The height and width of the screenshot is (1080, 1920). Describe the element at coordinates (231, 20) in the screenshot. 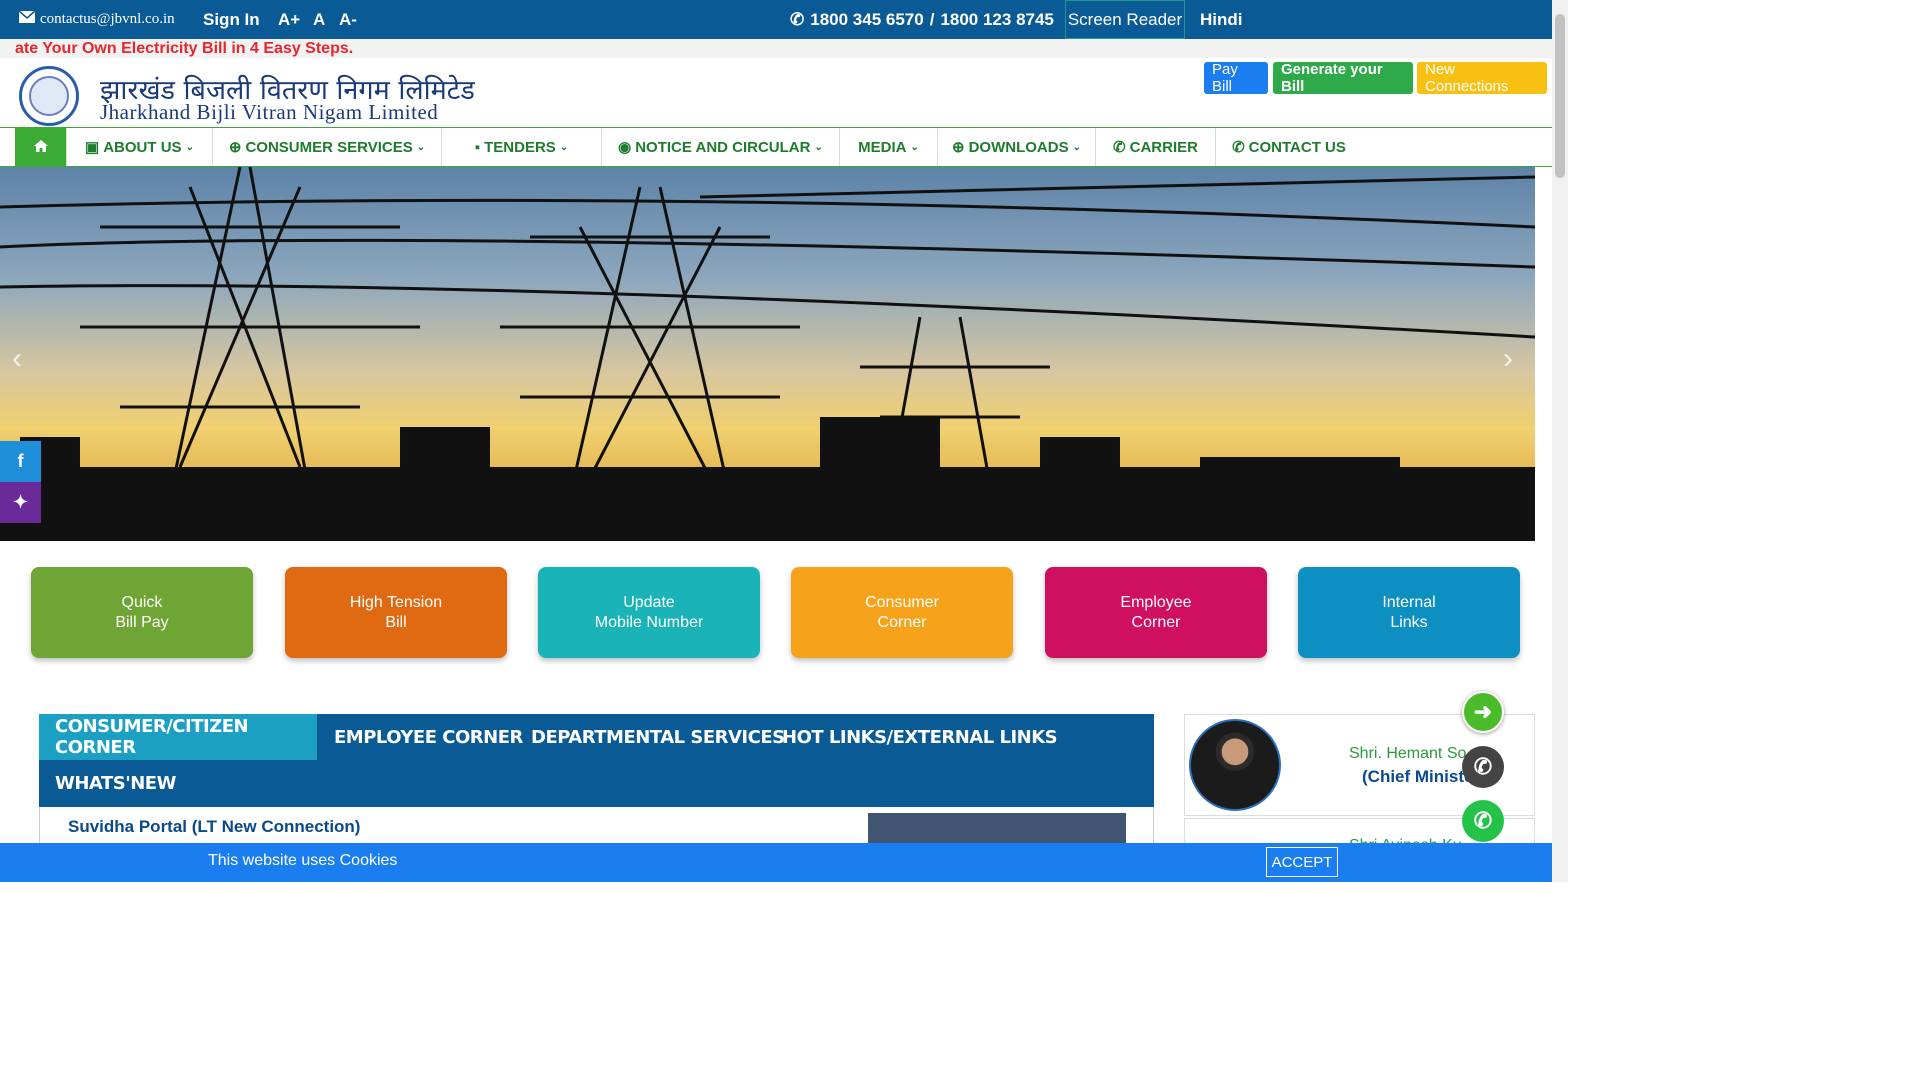

I see `sign-in-link: Sign In` at that location.